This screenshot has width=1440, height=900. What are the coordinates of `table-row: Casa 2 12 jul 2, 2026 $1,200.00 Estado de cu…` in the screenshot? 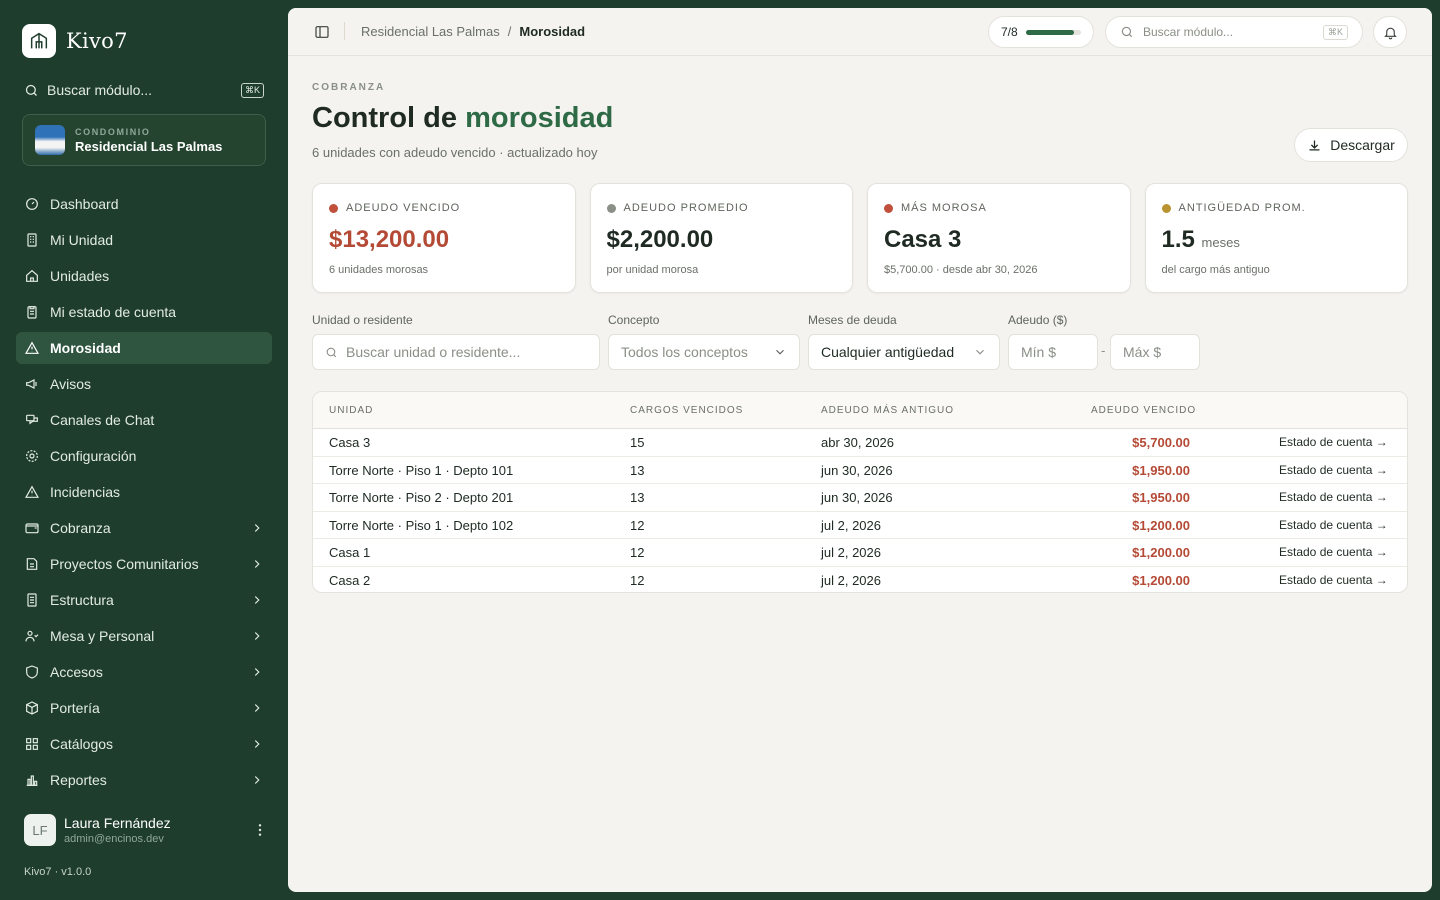 It's located at (860, 580).